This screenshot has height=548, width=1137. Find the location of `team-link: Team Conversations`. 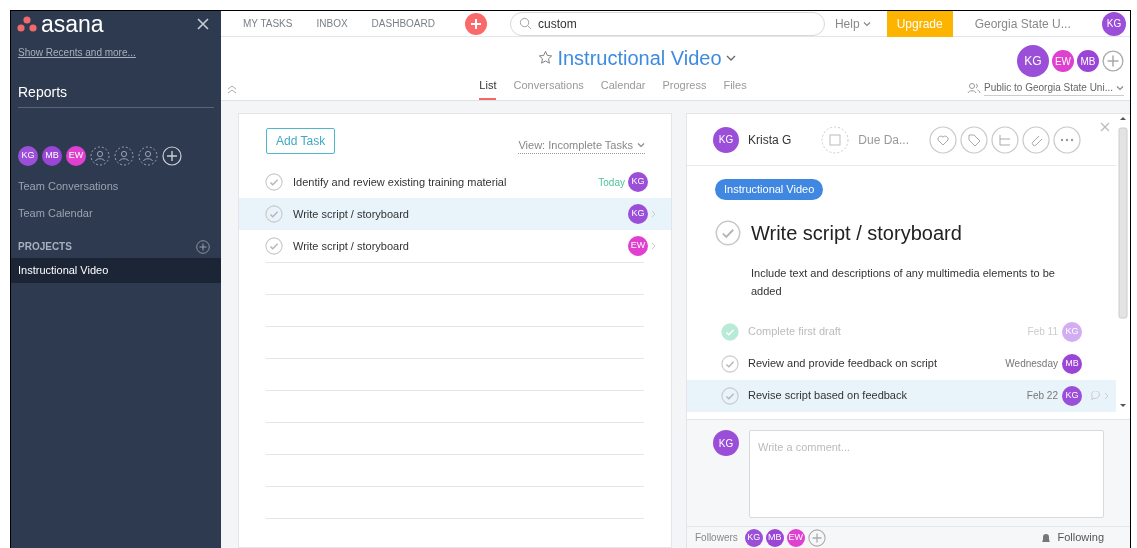

team-link: Team Conversations is located at coordinates (119, 186).